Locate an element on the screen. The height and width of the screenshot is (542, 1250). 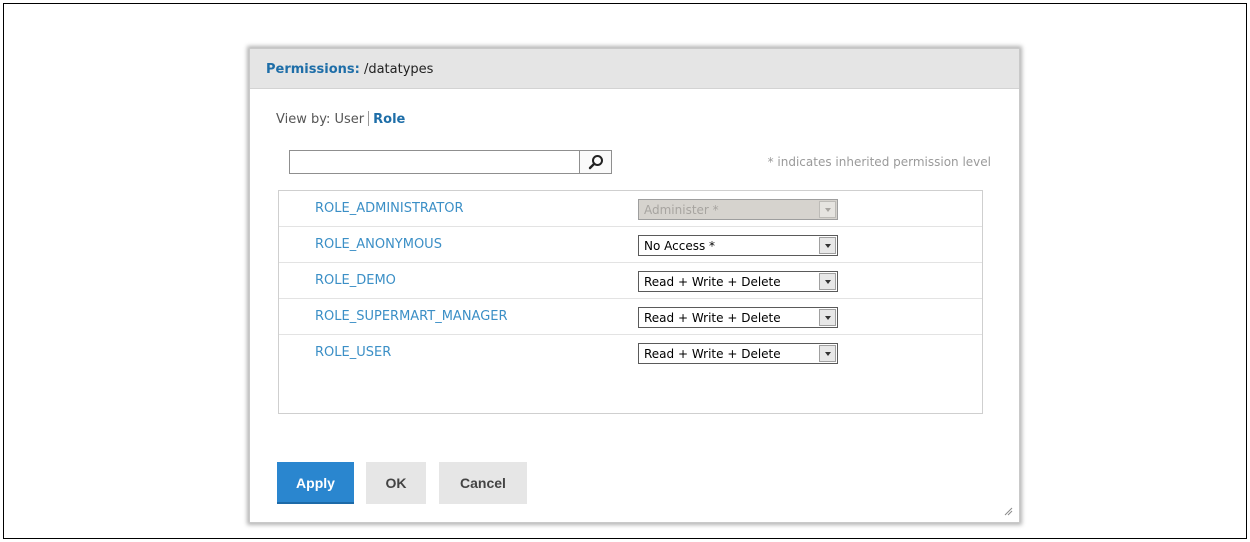
search-input is located at coordinates (434, 162).